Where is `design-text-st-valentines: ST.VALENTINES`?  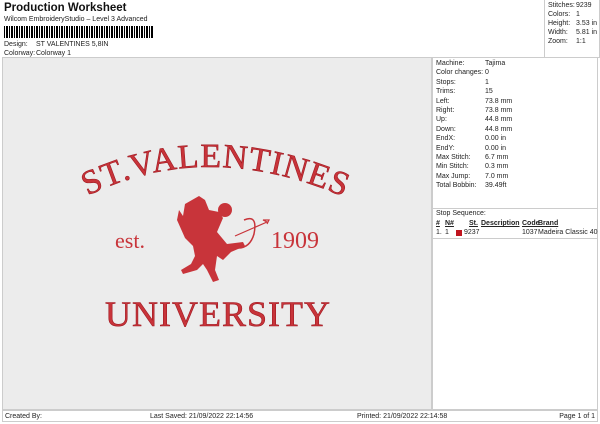
design-text-st-valentines: ST.VALENTINES is located at coordinates (216, 171).